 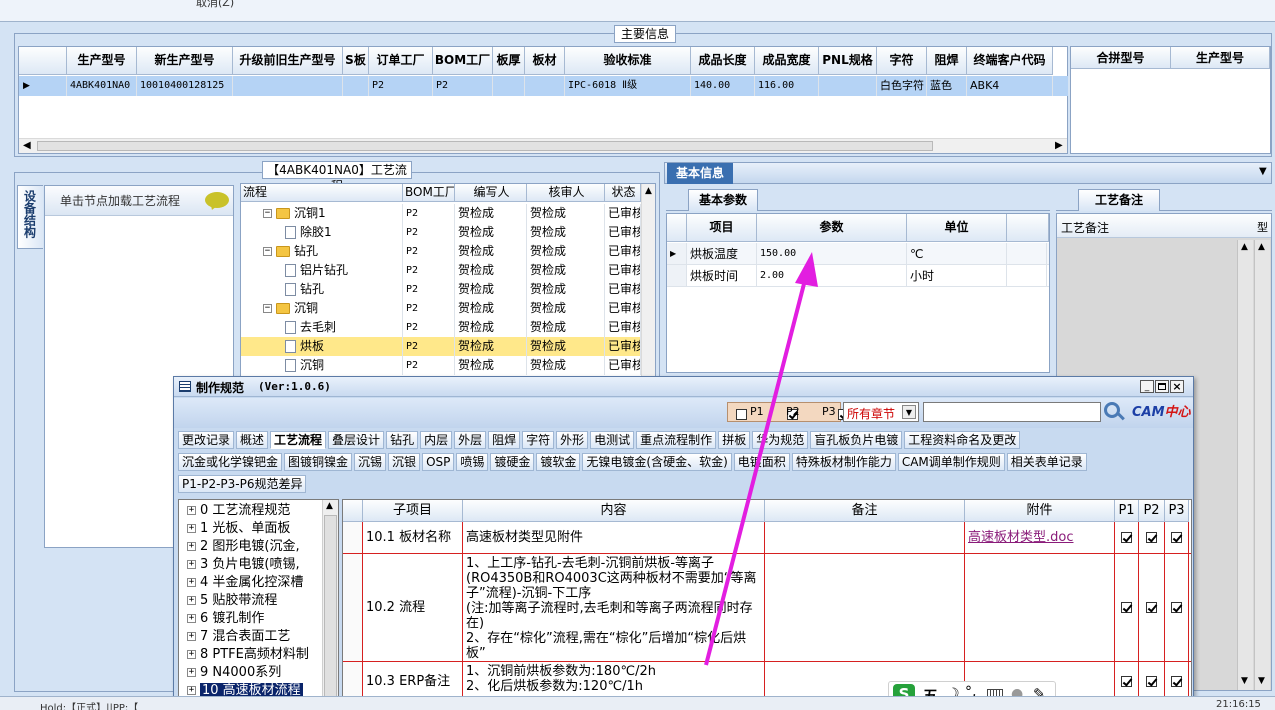 What do you see at coordinates (1059, 145) in the screenshot?
I see `scroll-right-icon: ▶` at bounding box center [1059, 145].